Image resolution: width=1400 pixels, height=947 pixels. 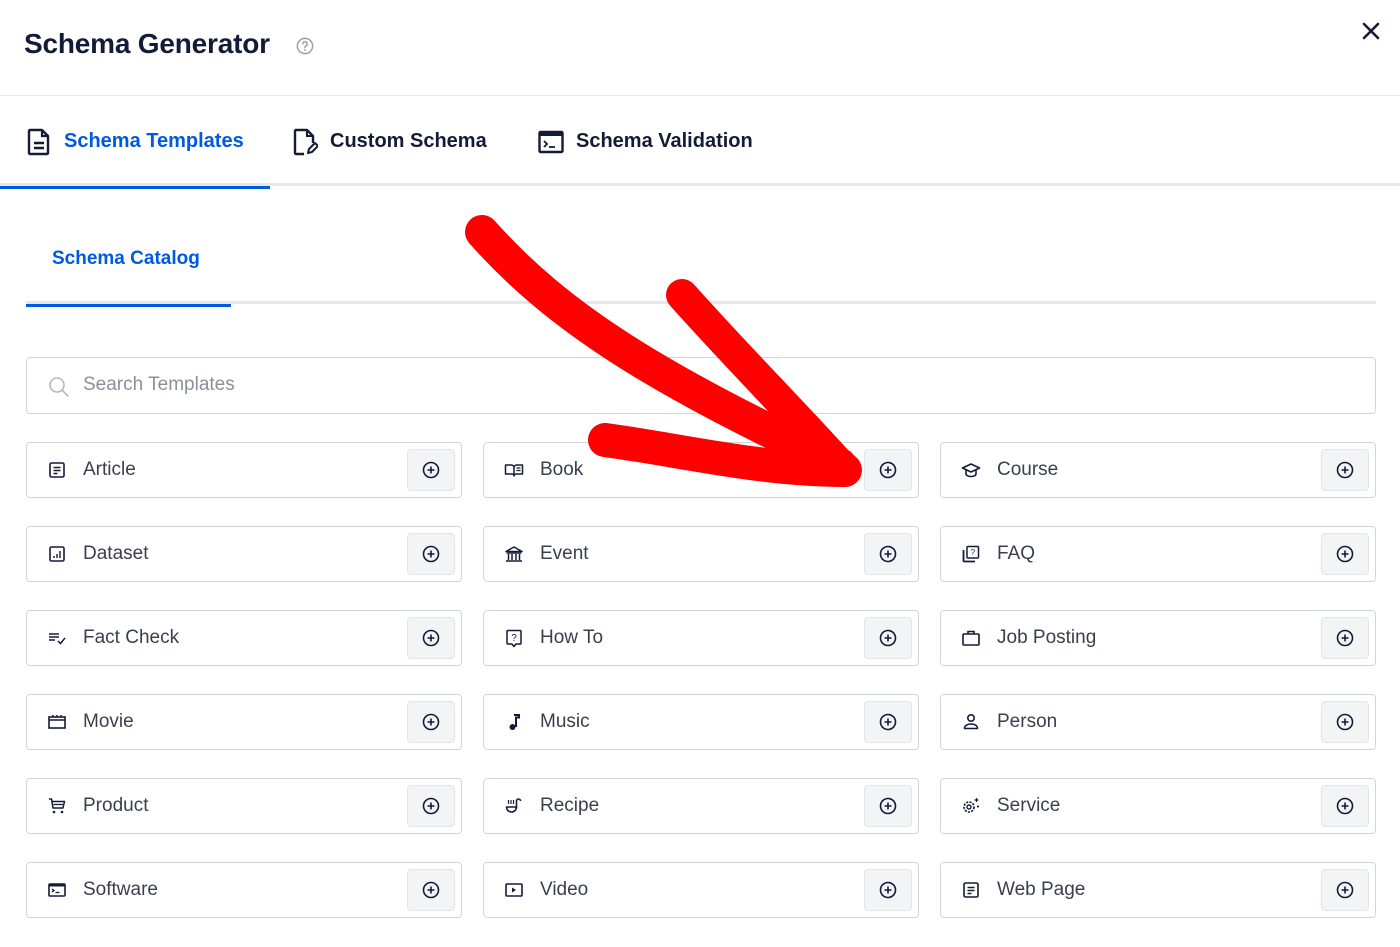 I want to click on article-icon, so click(x=57, y=470).